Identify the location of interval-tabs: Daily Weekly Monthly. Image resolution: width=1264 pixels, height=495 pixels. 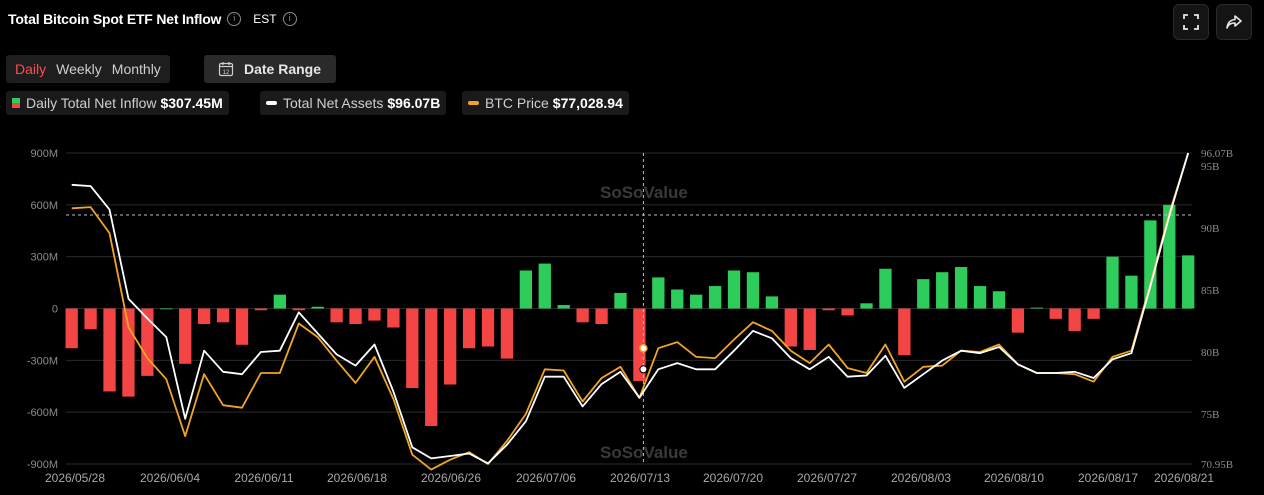
(88, 69).